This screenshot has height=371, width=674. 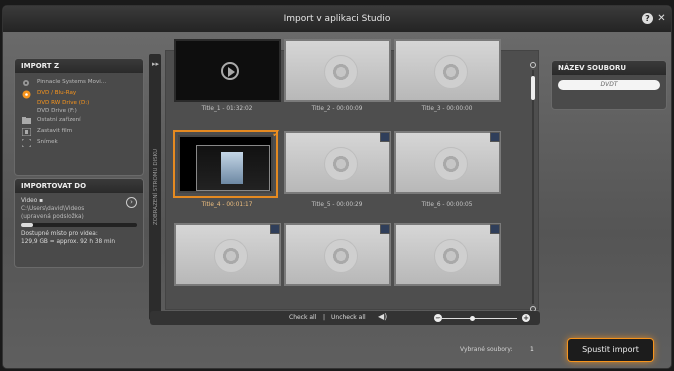 I want to click on thumbnail-caption: Title_6 - 00:00:05, so click(x=447, y=205).